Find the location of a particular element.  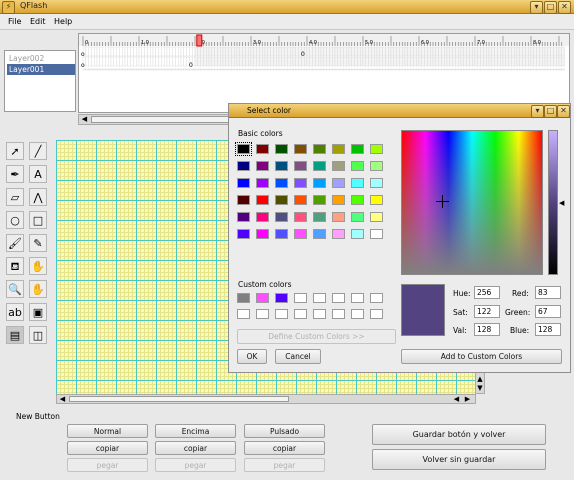

line-icon: ╱ is located at coordinates (38, 151).